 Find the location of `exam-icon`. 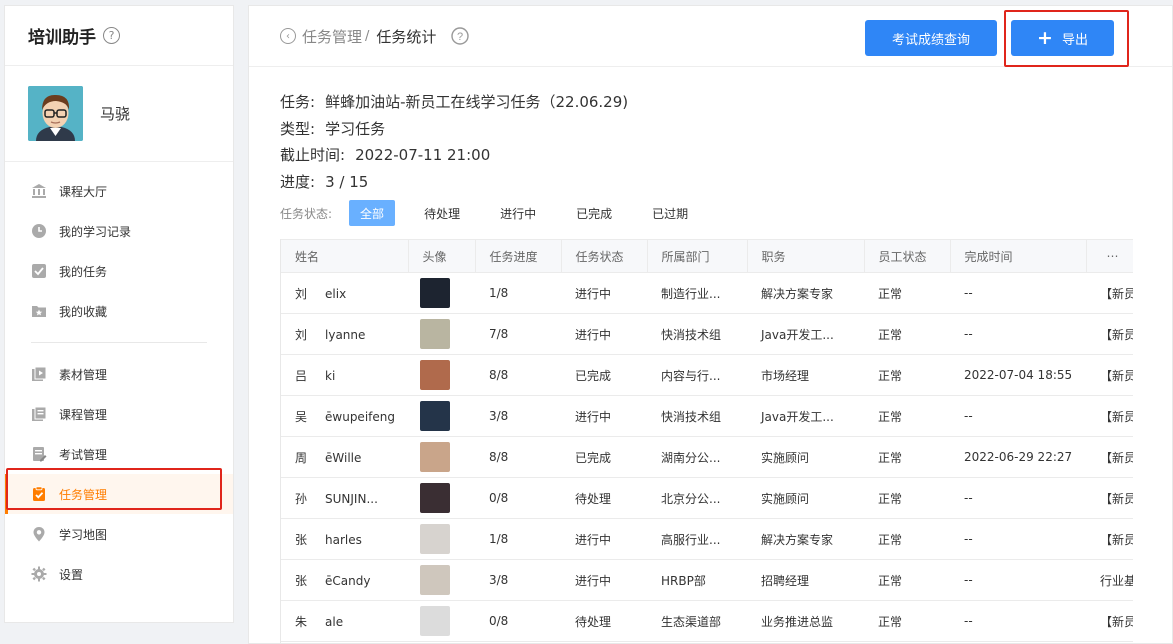

exam-icon is located at coordinates (39, 454).